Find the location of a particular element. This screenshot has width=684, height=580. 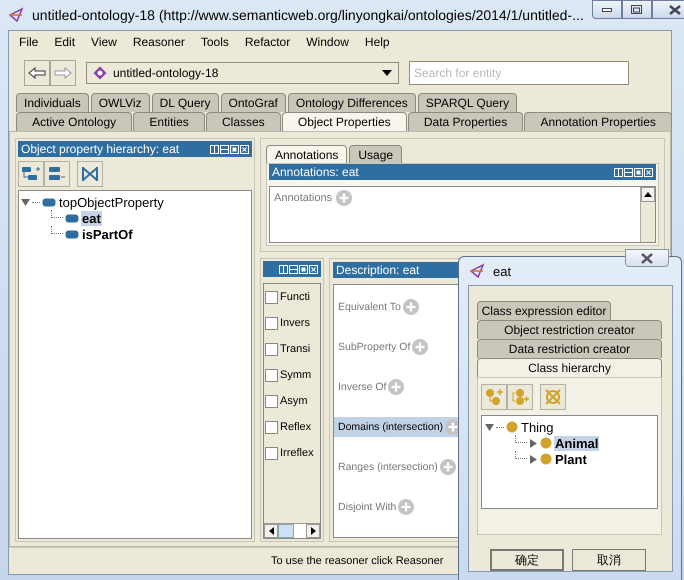

ontology-dropdown: untitled-ontology-18 is located at coordinates (242, 73).